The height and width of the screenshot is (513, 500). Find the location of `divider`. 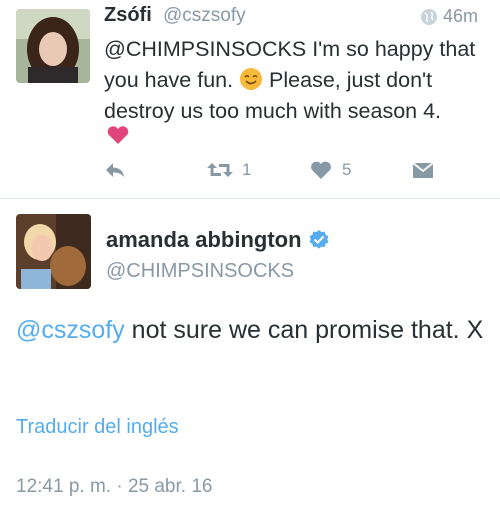

divider is located at coordinates (250, 198).